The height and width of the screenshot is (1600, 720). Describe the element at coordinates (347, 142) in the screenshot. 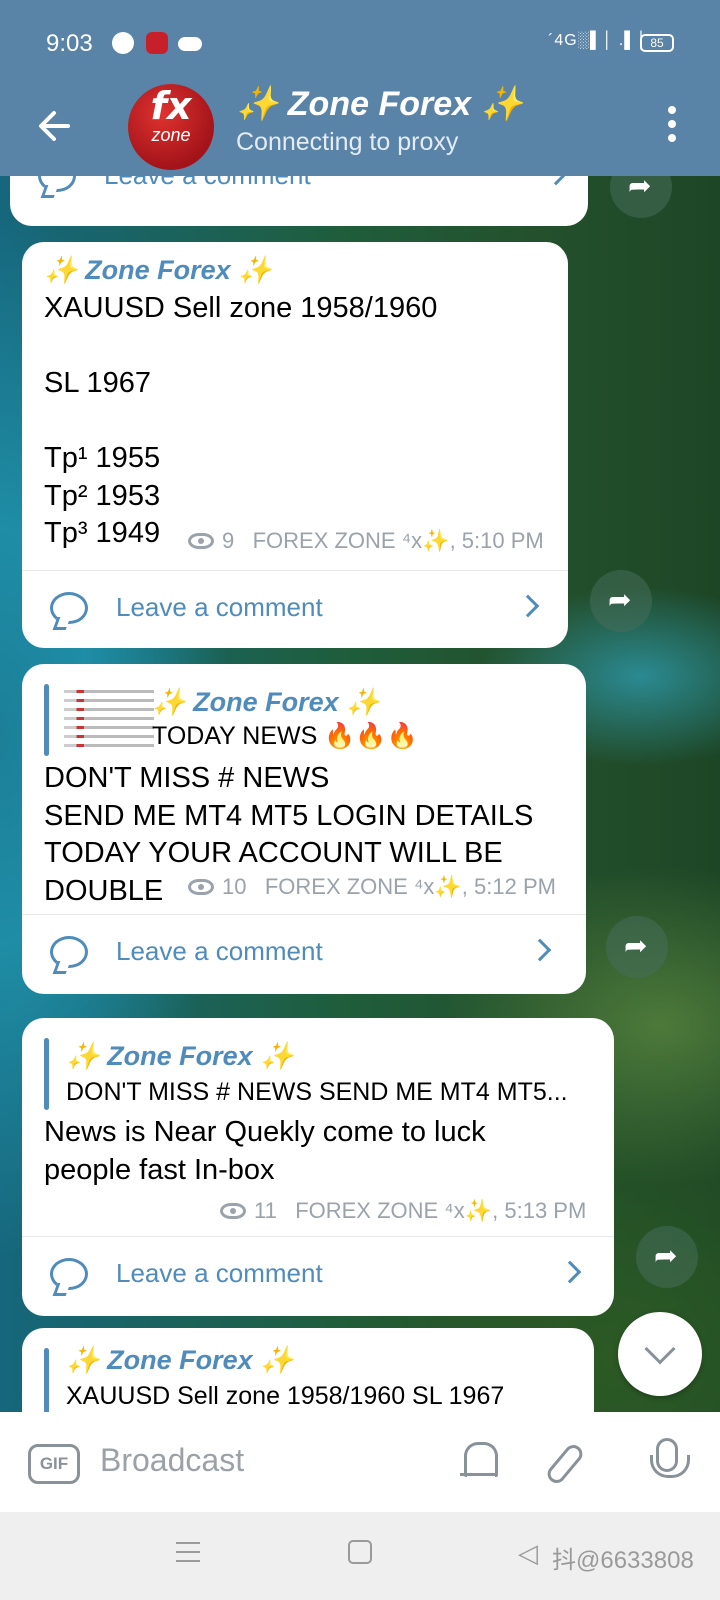

I see `connection-status: Connecting to proxy` at that location.